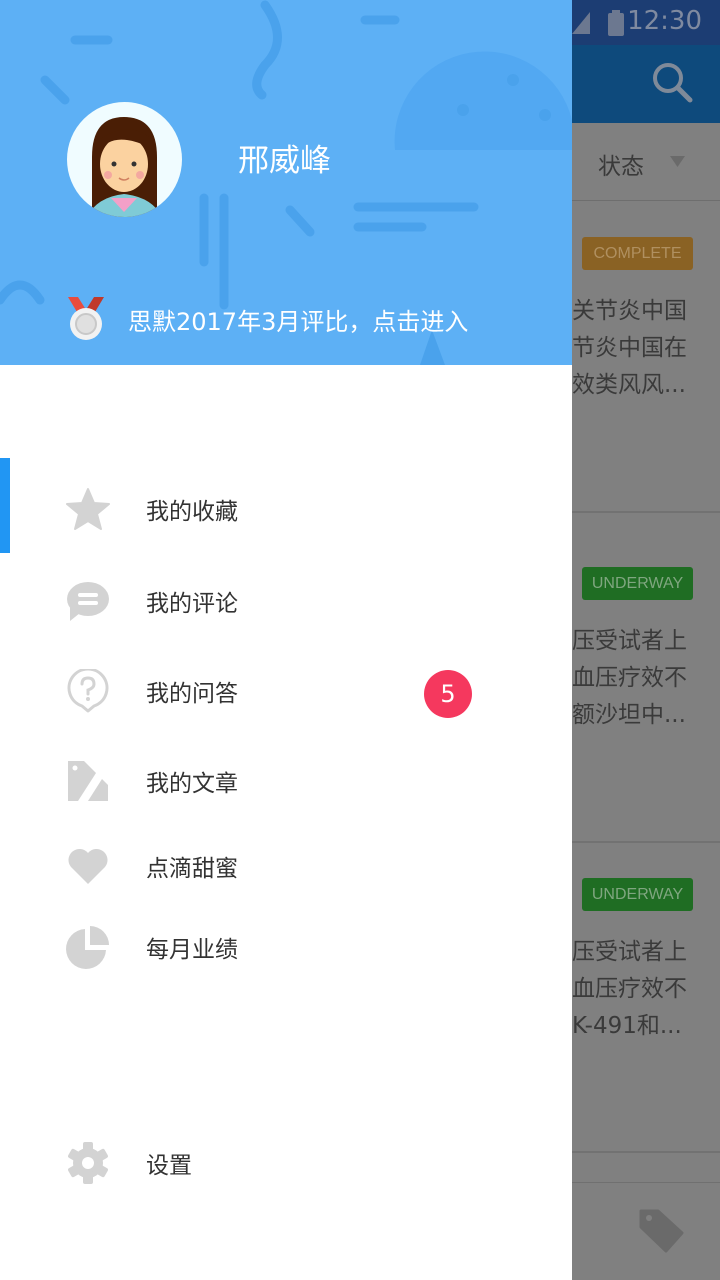 The width and height of the screenshot is (720, 1280). Describe the element at coordinates (192, 869) in the screenshot. I see `menu-item-label: 点滴甜蜜` at that location.